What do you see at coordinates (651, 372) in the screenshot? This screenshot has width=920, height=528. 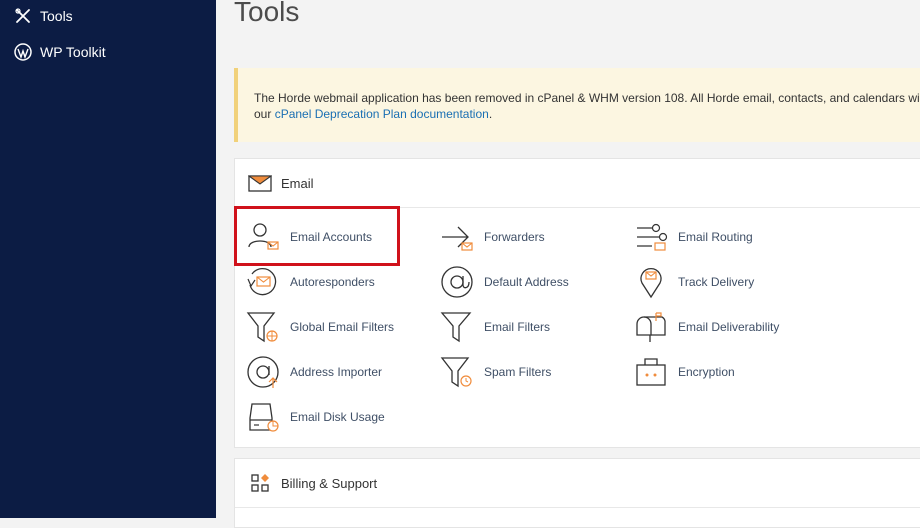 I see `encryption-icon` at bounding box center [651, 372].